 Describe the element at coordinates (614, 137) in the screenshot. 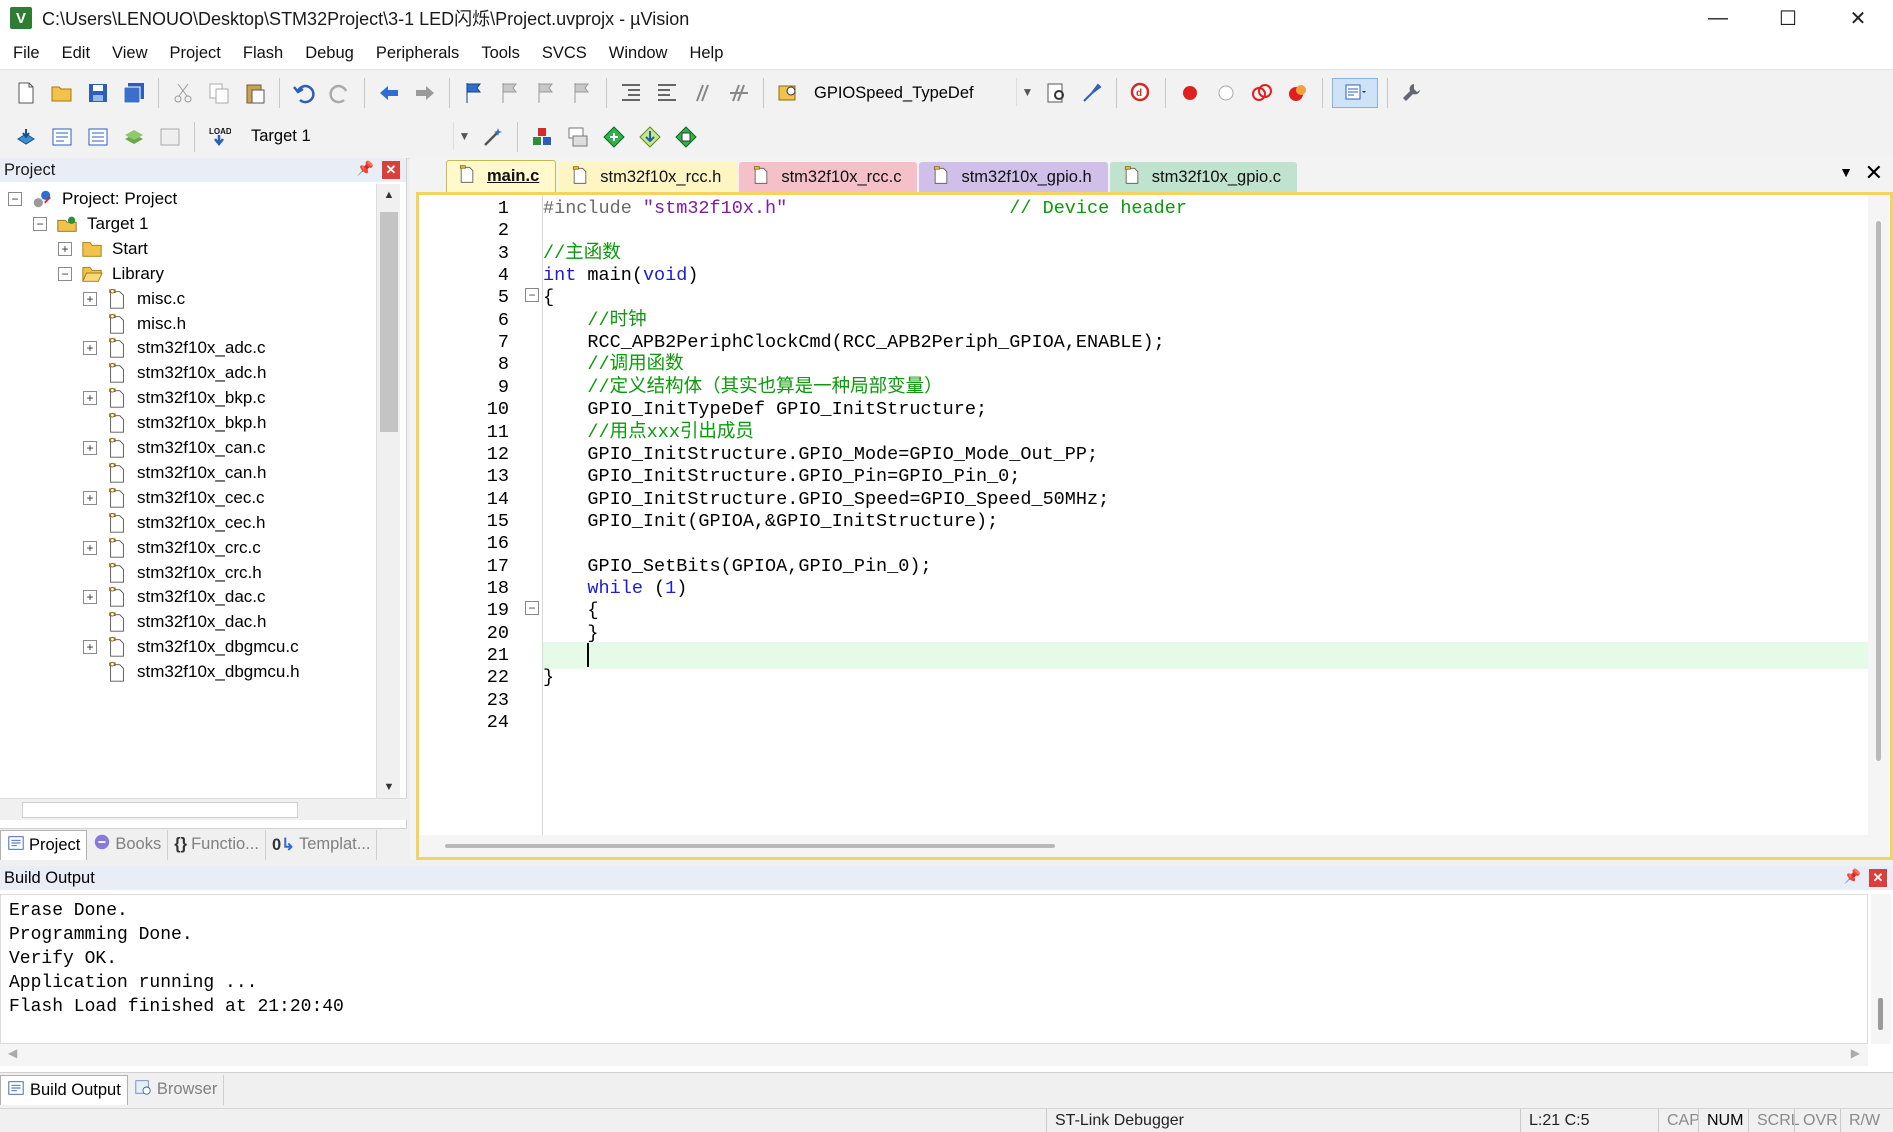

I see `select-software-packs-button` at that location.